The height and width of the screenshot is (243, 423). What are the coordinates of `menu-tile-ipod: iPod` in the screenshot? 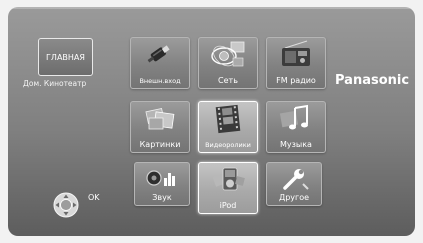 It's located at (228, 188).